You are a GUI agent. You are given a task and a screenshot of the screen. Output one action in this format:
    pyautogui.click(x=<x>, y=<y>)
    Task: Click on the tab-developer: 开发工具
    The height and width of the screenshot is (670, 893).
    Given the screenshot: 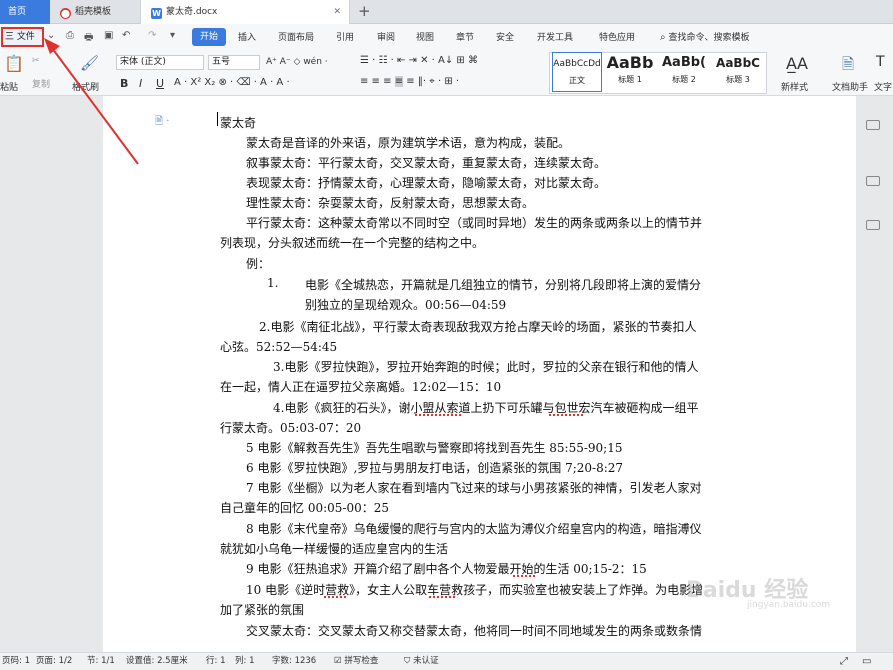 What is the action you would take?
    pyautogui.click(x=555, y=36)
    